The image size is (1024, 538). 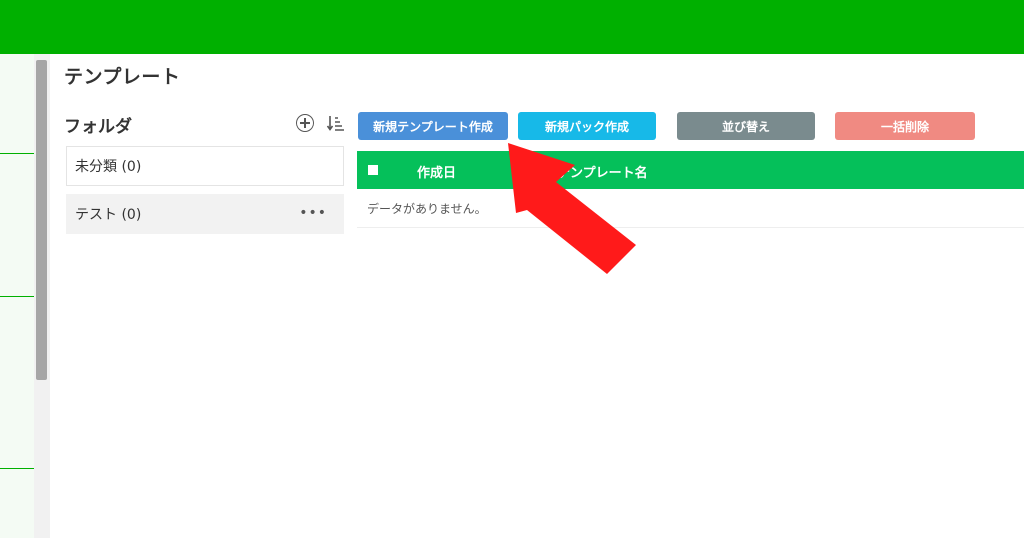 I want to click on page-title: テンプレート, so click(x=122, y=77).